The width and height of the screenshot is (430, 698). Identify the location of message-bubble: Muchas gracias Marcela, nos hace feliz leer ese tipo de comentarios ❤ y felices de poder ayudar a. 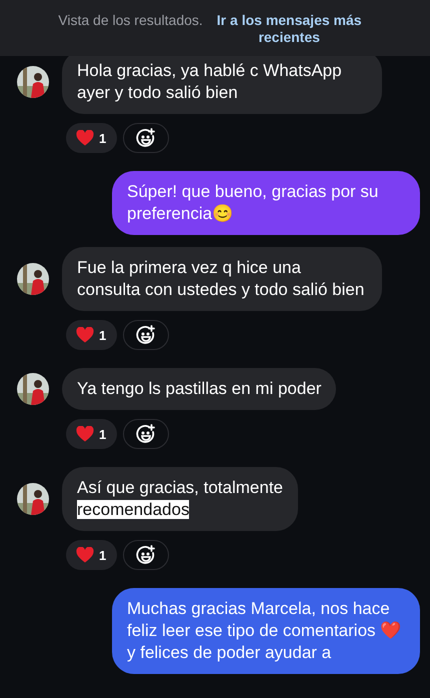
(266, 631).